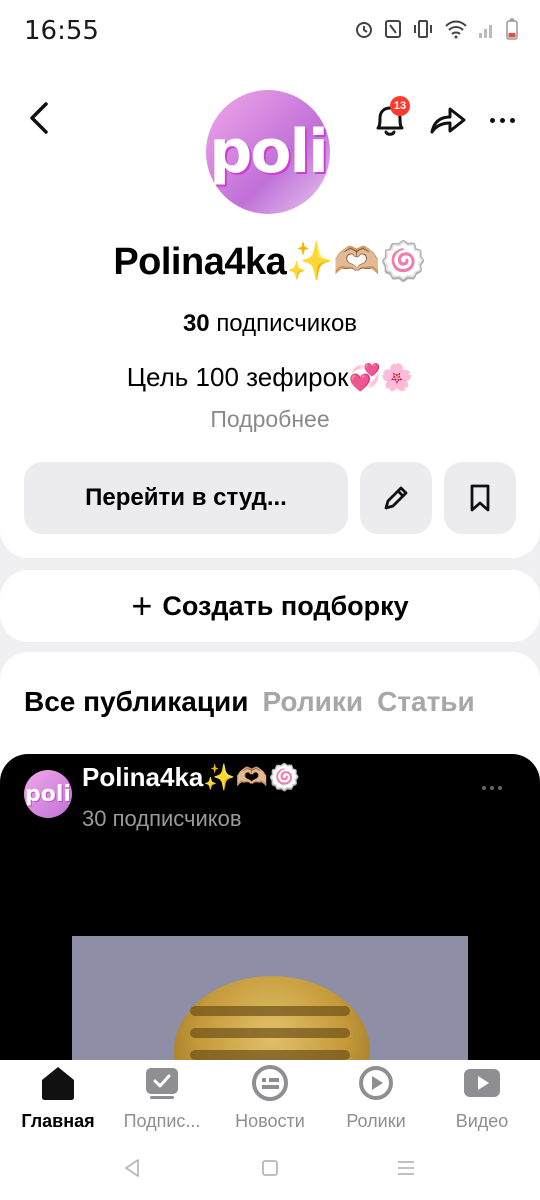 This screenshot has height=1200, width=540. What do you see at coordinates (272, 1018) in the screenshot?
I see `thumbnail-image` at bounding box center [272, 1018].